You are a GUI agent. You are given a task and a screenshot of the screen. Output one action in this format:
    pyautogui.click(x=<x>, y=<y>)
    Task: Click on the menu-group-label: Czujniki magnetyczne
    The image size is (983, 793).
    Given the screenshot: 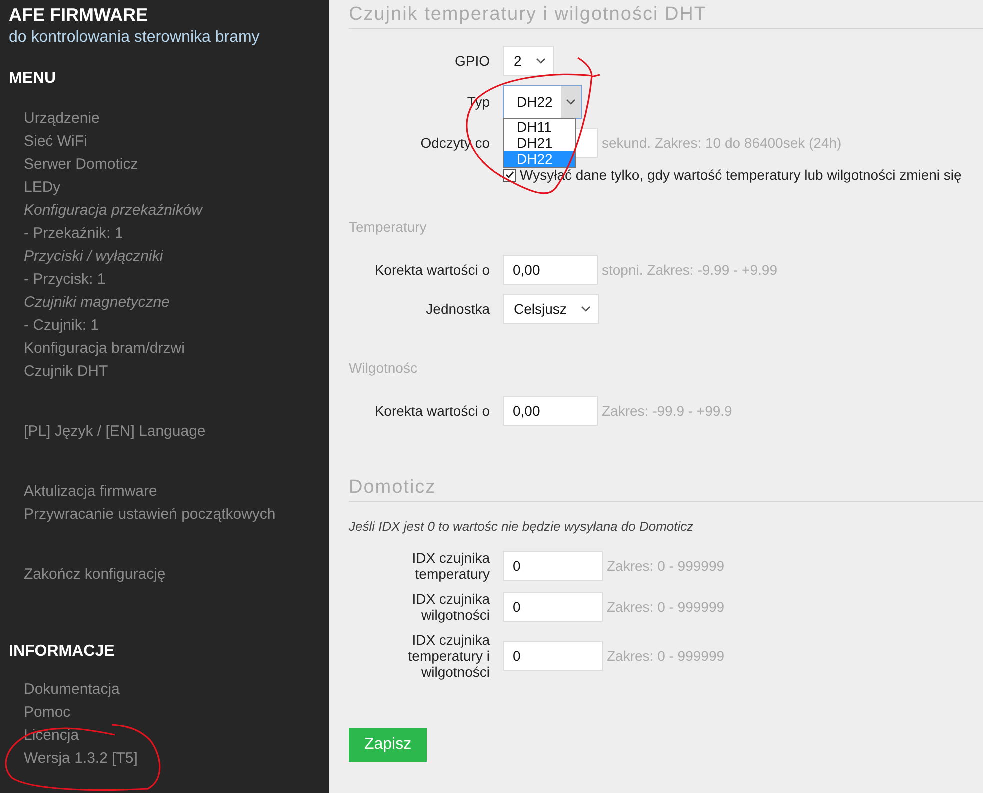 What is the action you would take?
    pyautogui.click(x=97, y=303)
    